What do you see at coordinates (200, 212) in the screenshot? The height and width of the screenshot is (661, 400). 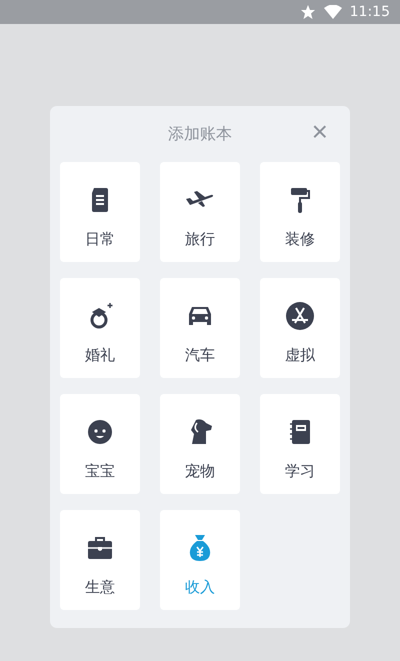 I see `category-tile: 旅行` at bounding box center [200, 212].